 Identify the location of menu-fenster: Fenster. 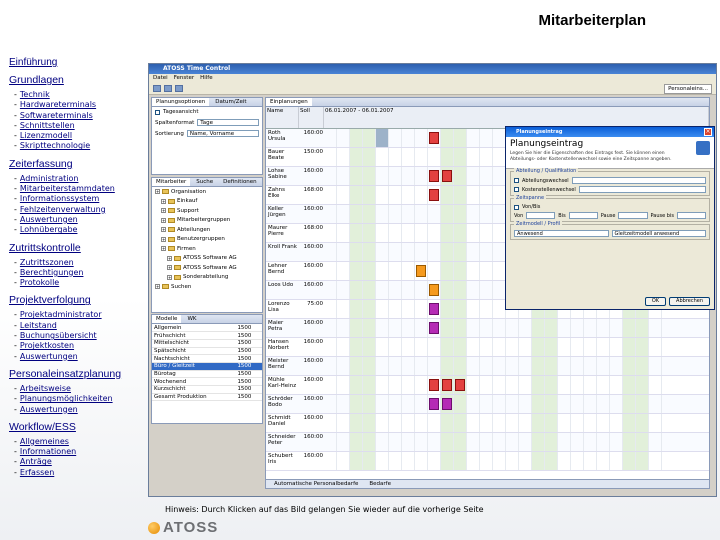
(184, 78).